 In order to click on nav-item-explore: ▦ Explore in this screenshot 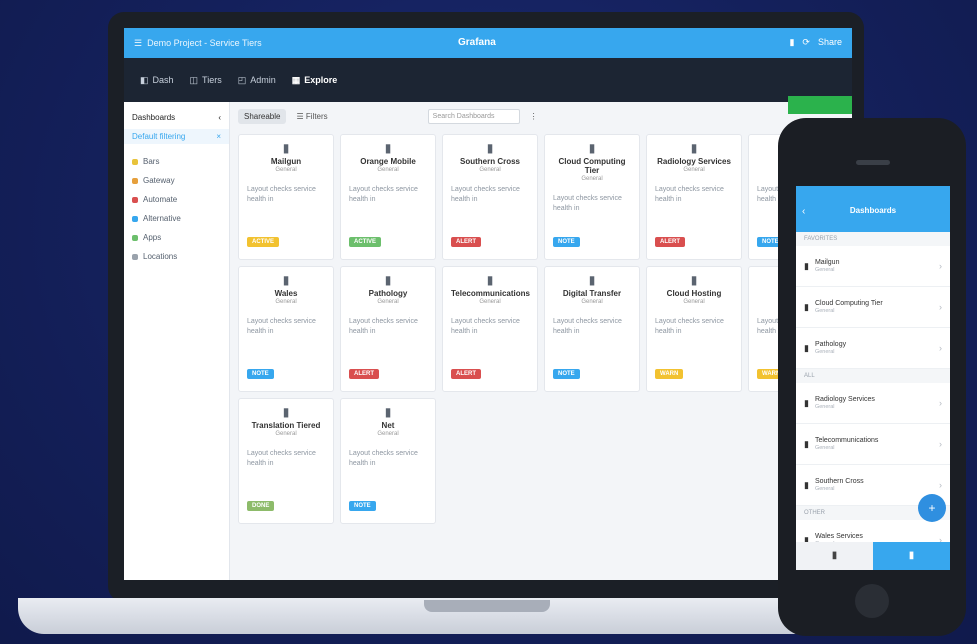, I will do `click(315, 80)`.